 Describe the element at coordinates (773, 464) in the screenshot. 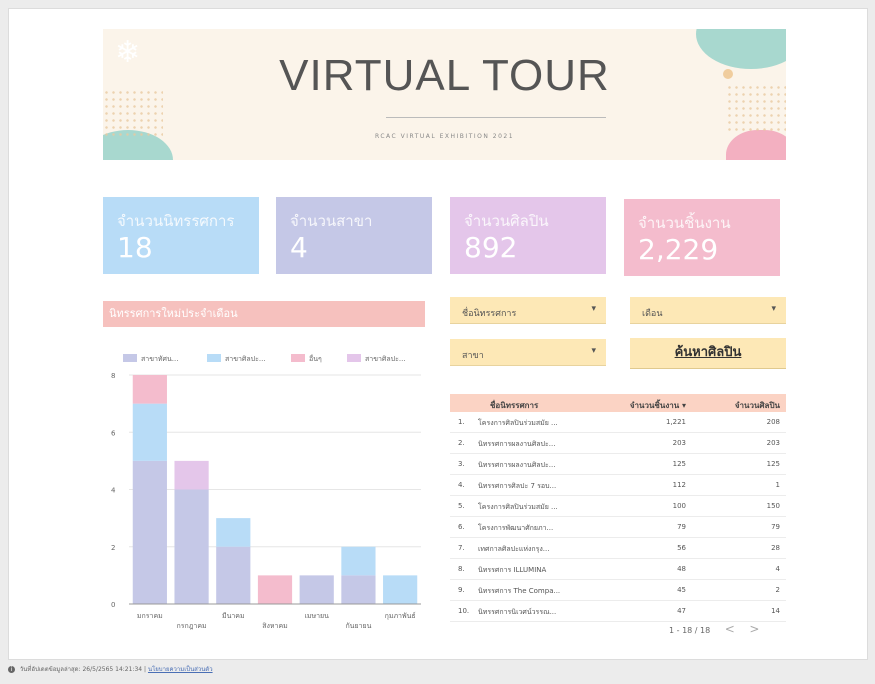

I see `row-artist-count: 125` at that location.